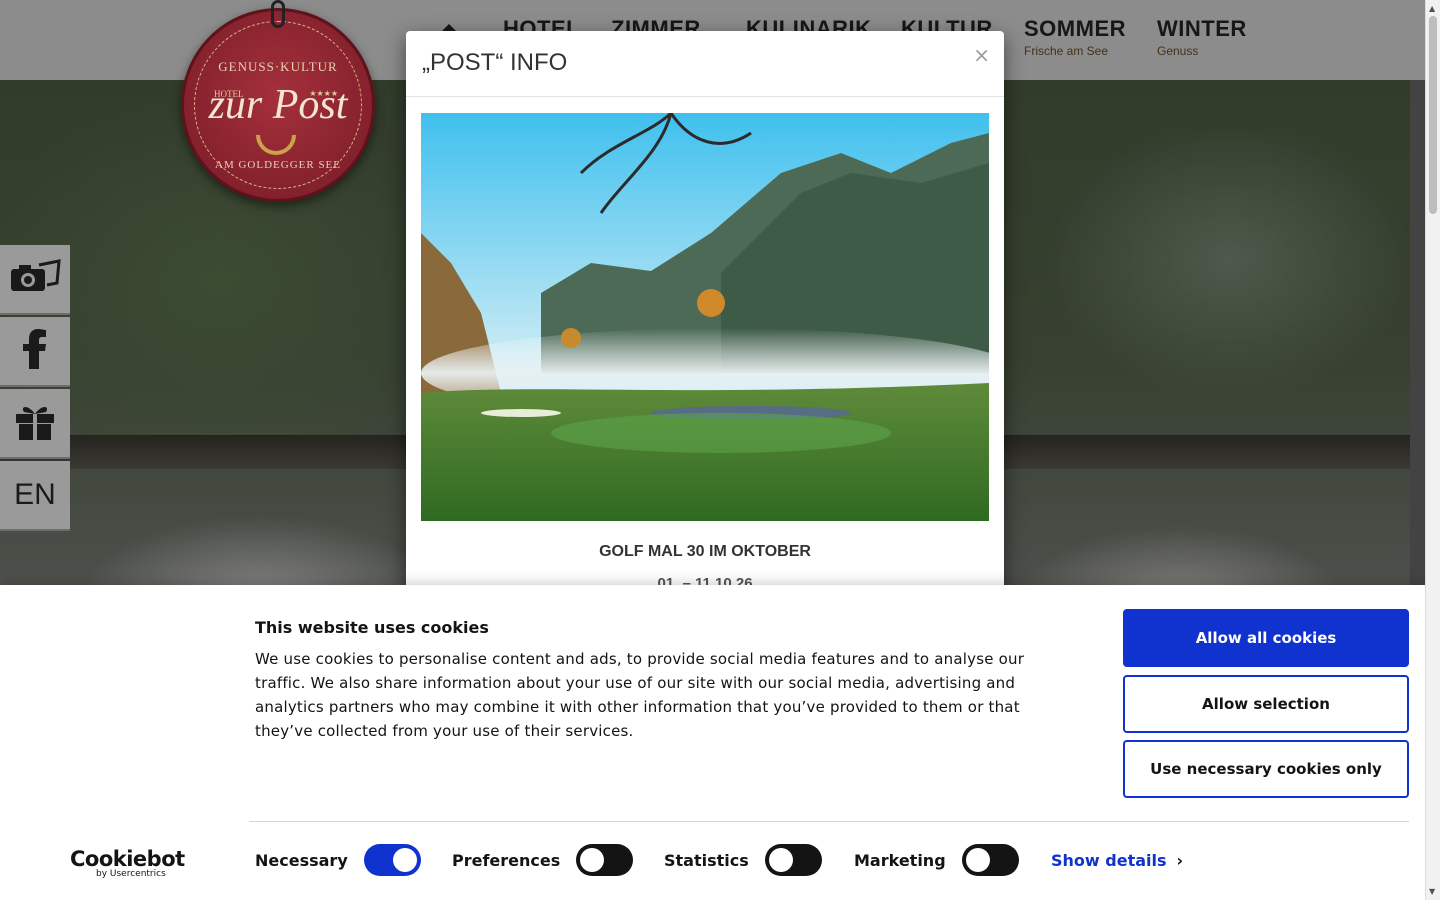  What do you see at coordinates (1266, 704) in the screenshot?
I see `allow-selection-button: Allow selection` at bounding box center [1266, 704].